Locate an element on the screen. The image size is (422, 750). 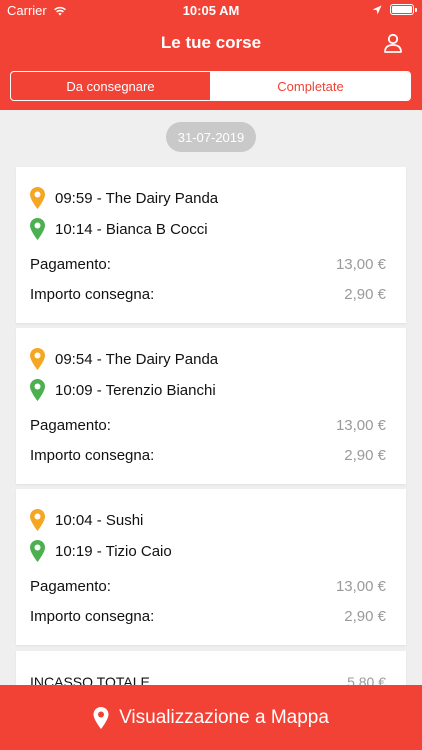
page-title: Le tue corse is located at coordinates (211, 42).